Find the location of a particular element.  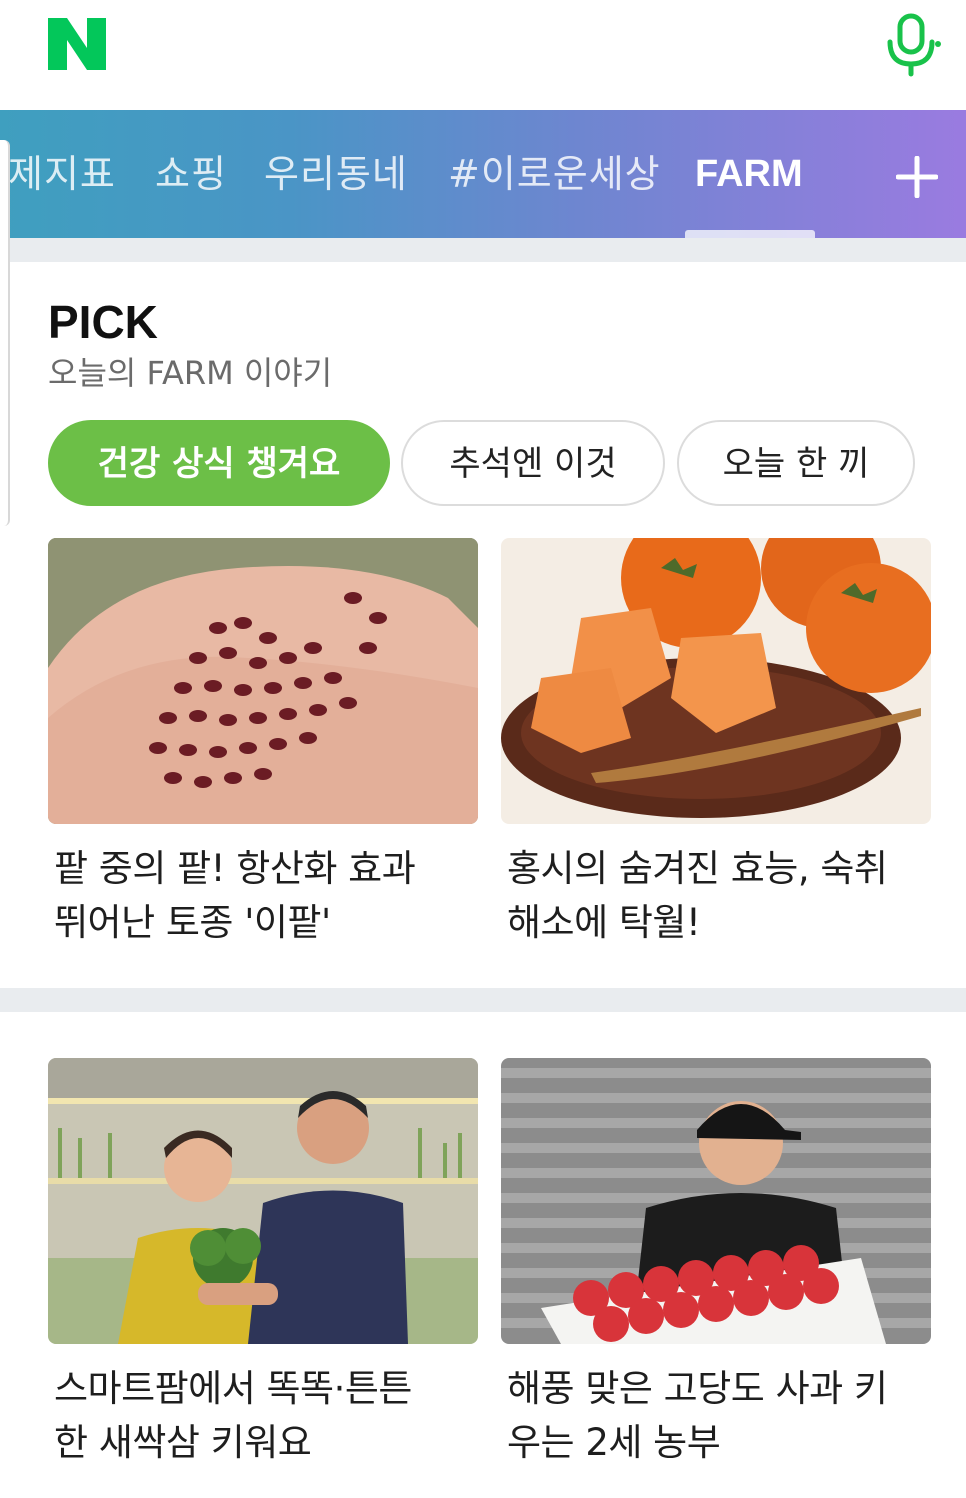

card-title-smartfarm: 스마트팜에서 똑똑·튼튼 한 새싹삼 키워요 is located at coordinates (264, 1416).